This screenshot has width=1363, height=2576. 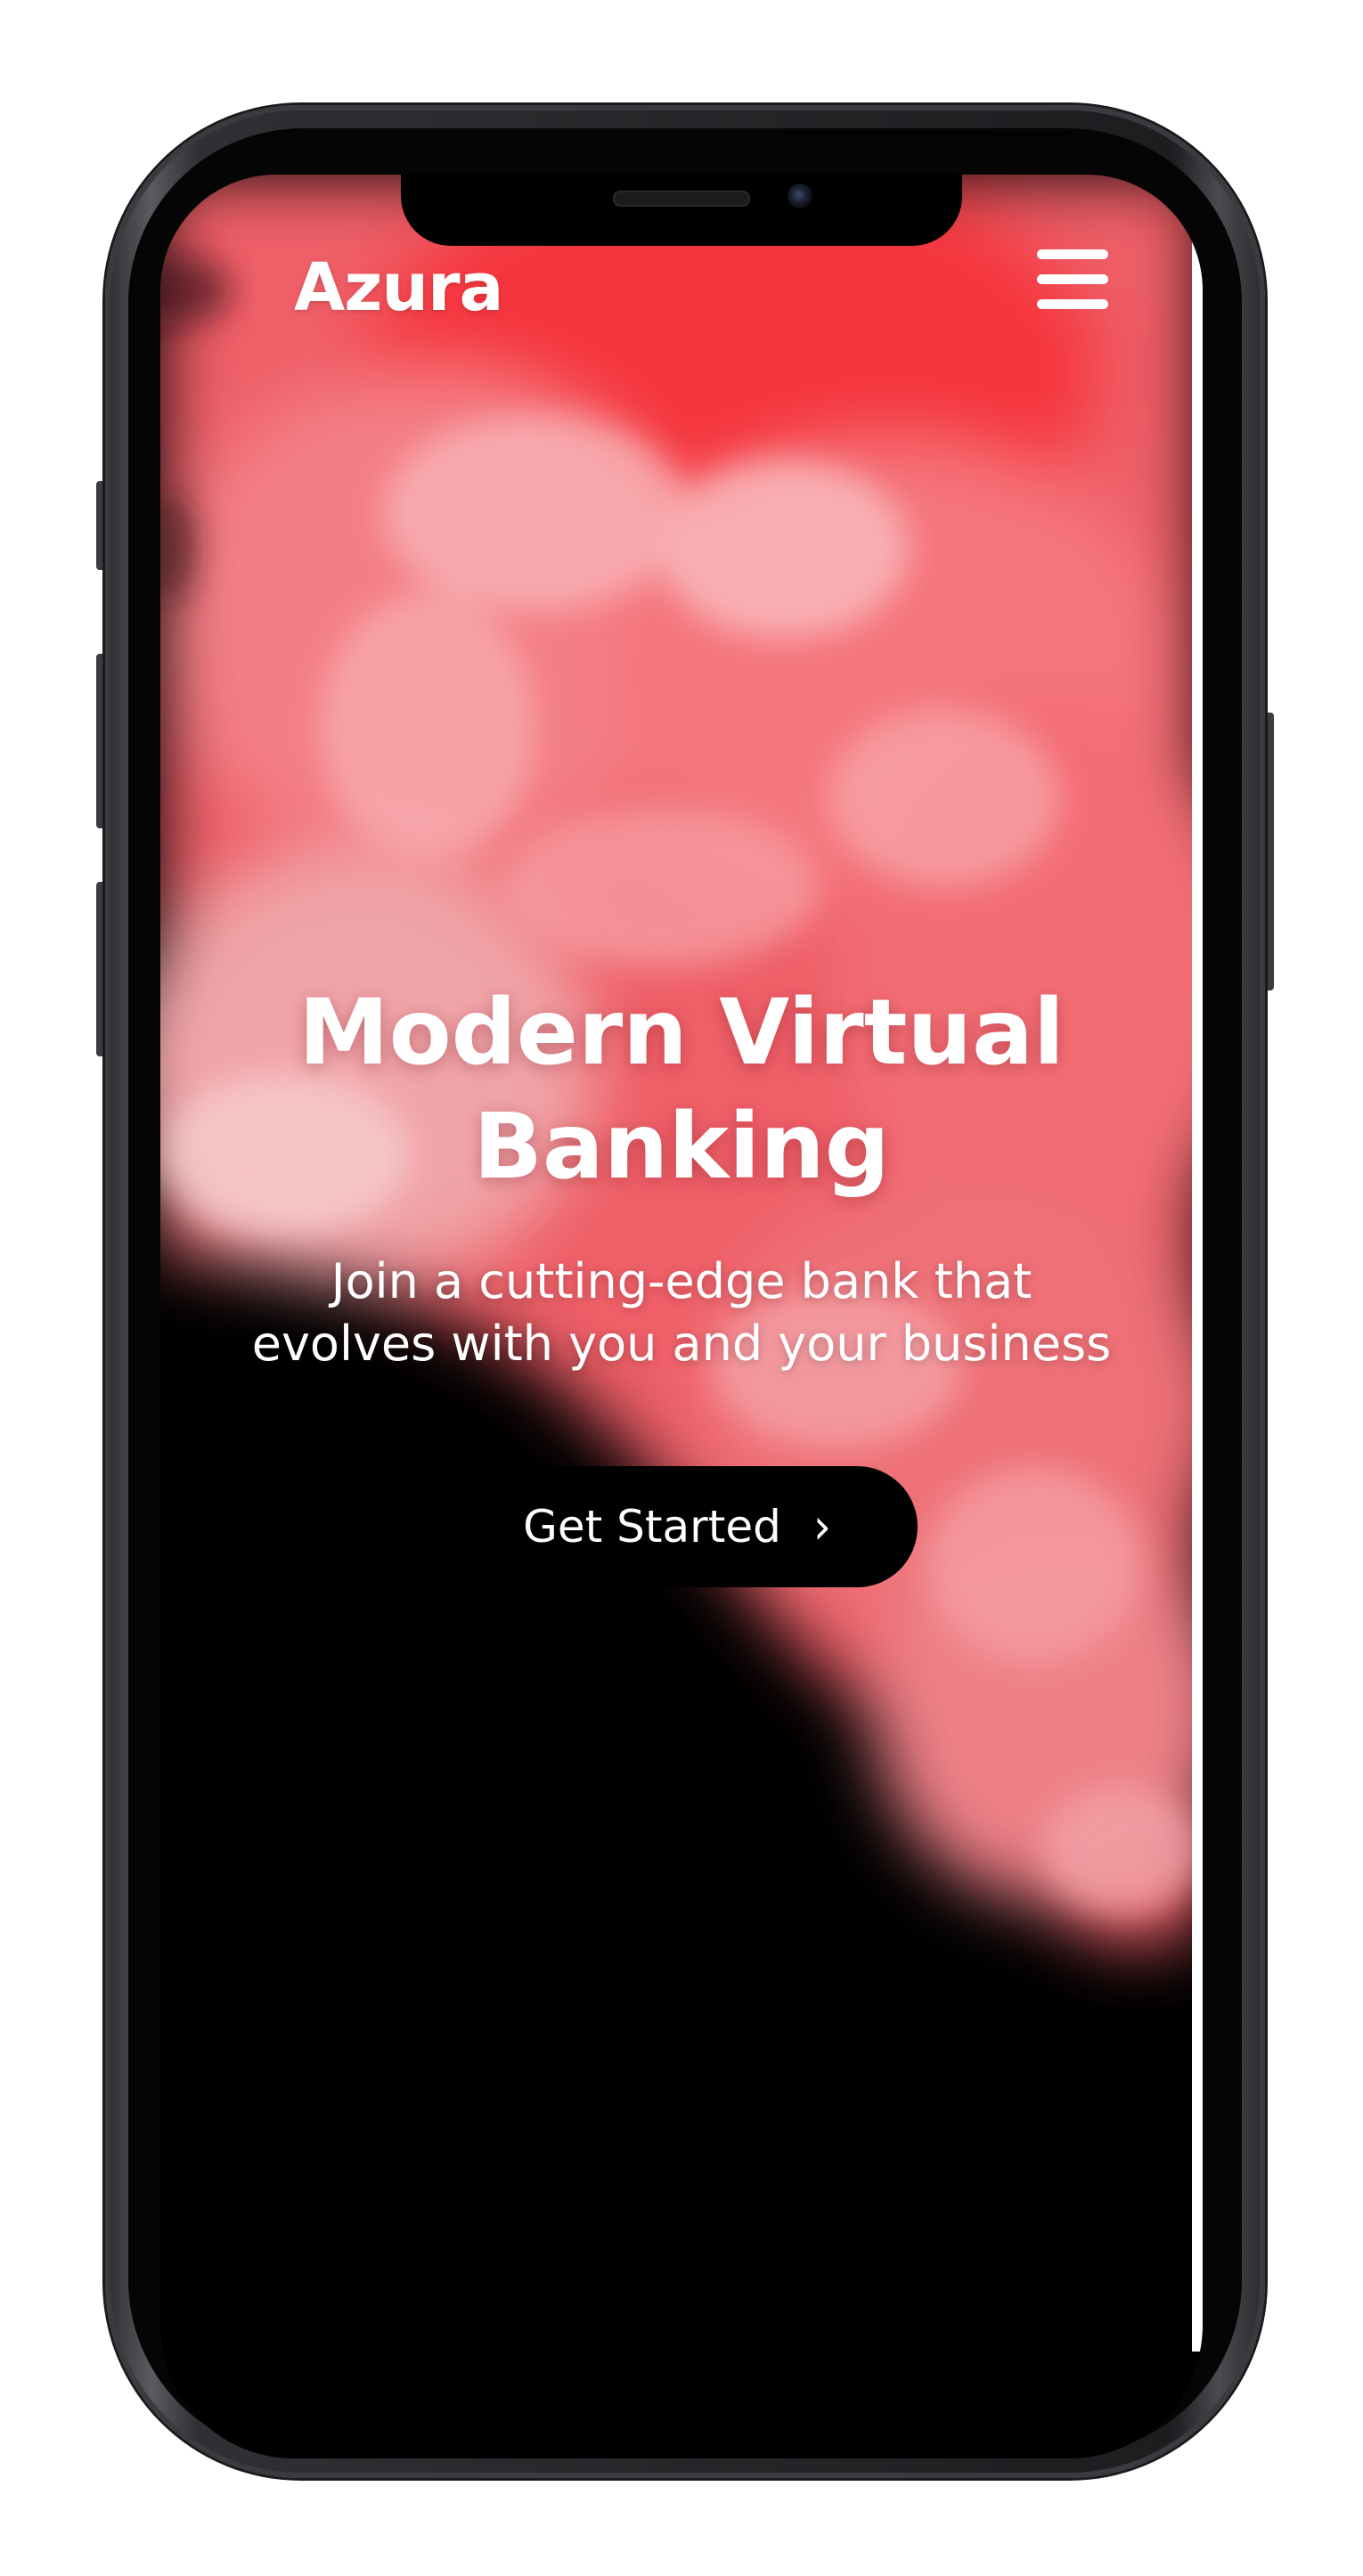 I want to click on brand-logo: Azura, so click(x=399, y=288).